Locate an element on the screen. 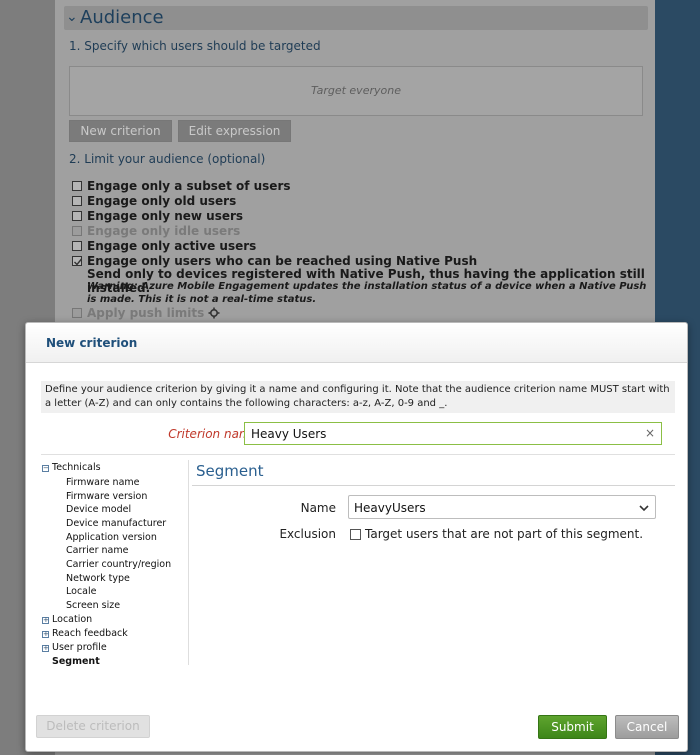  segment-name-select: HeavyUsers is located at coordinates (502, 507).